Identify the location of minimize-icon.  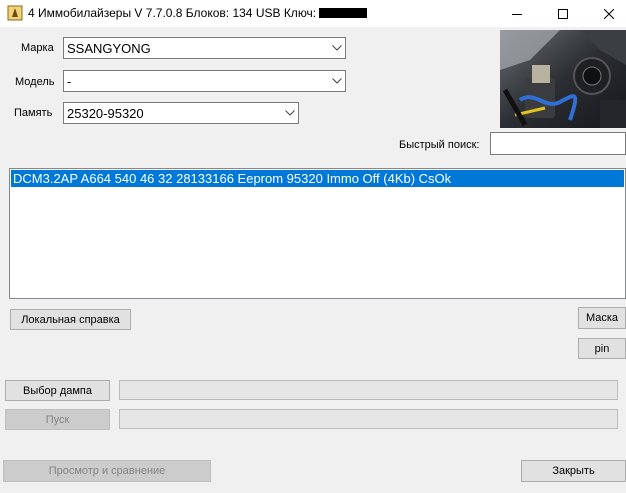
(517, 14).